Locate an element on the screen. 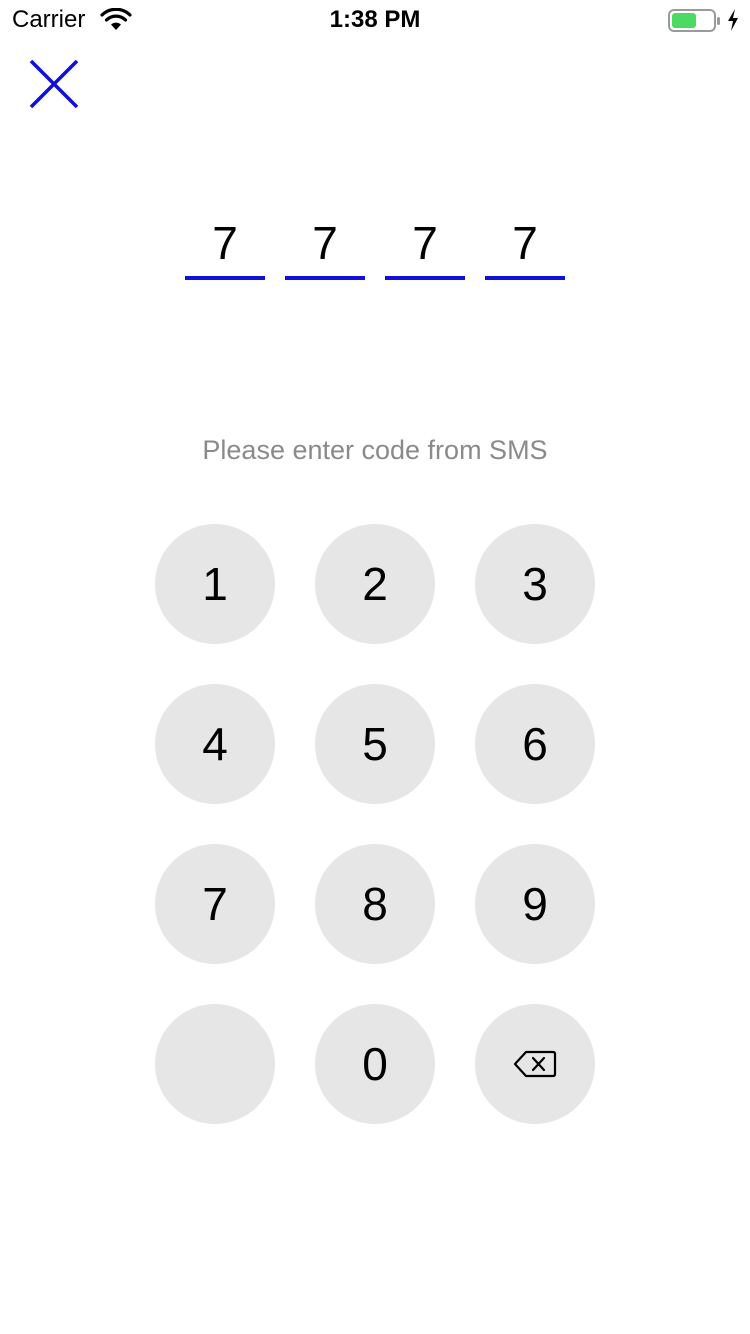 The image size is (750, 1334). code-digit-4: 7 is located at coordinates (525, 245).